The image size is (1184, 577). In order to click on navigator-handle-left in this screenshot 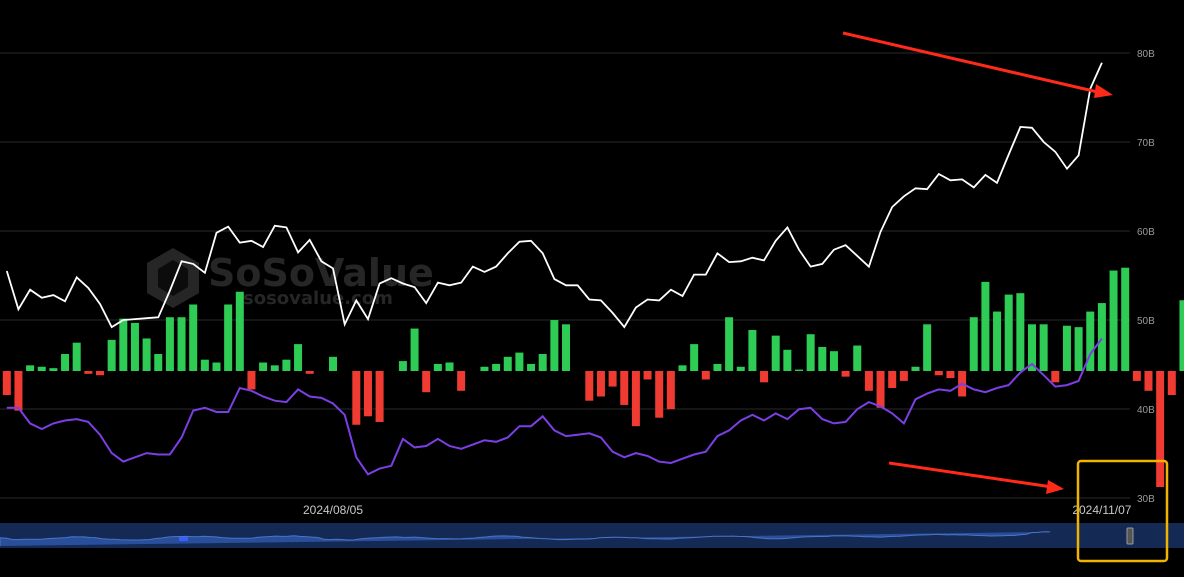, I will do `click(183, 539)`.